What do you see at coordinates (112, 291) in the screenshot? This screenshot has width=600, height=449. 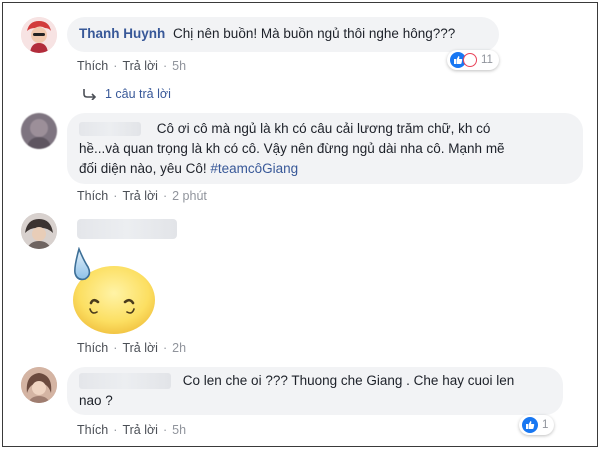 I see `sweat-face-sticker` at bounding box center [112, 291].